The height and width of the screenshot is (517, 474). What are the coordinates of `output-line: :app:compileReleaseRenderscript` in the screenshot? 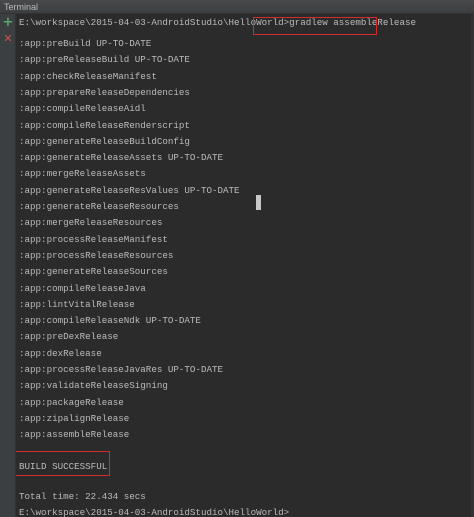 It's located at (104, 125).